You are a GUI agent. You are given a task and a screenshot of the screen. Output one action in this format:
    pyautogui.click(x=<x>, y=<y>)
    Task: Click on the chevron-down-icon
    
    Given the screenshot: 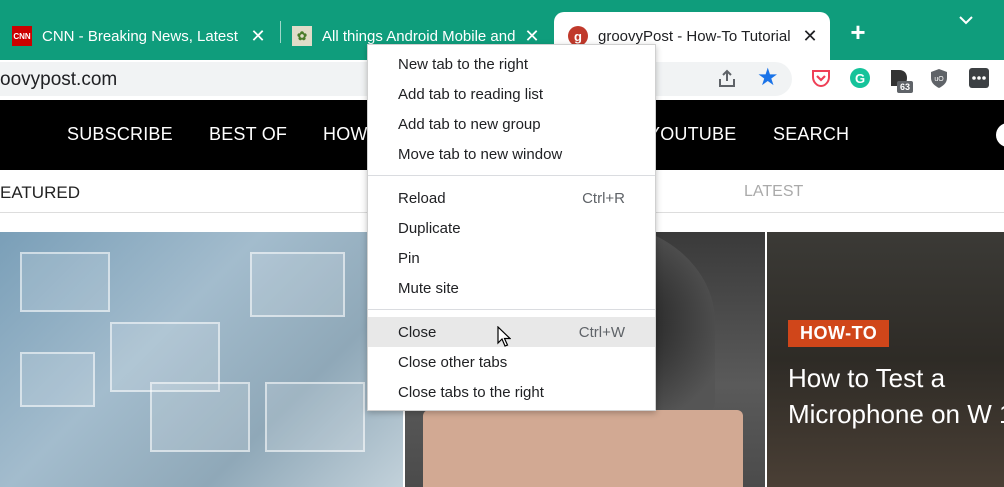 What is the action you would take?
    pyautogui.click(x=966, y=20)
    